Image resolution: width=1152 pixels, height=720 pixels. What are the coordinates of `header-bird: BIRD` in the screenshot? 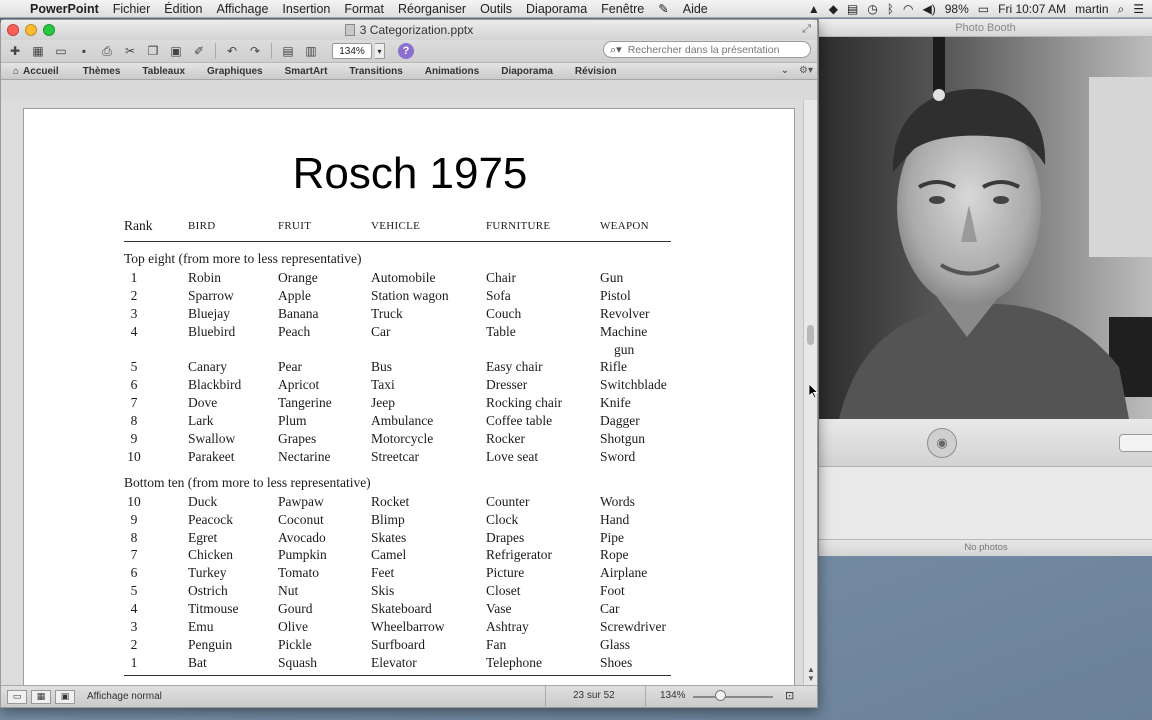 It's located at (202, 226).